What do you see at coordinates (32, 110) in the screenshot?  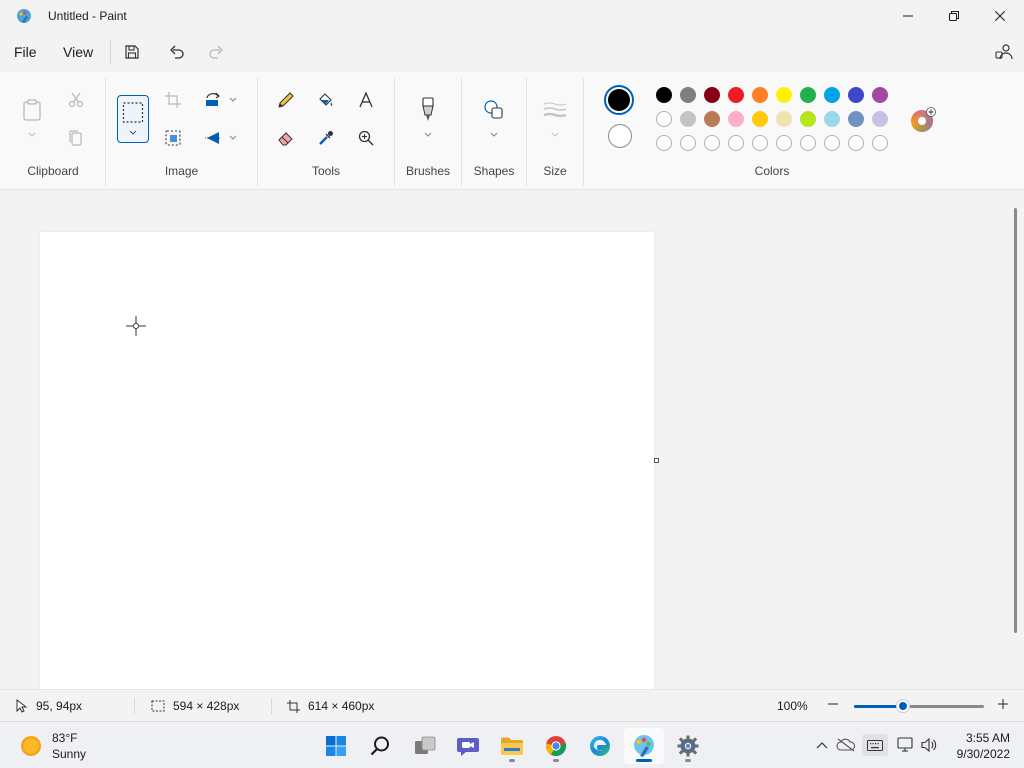 I see `paste-button` at bounding box center [32, 110].